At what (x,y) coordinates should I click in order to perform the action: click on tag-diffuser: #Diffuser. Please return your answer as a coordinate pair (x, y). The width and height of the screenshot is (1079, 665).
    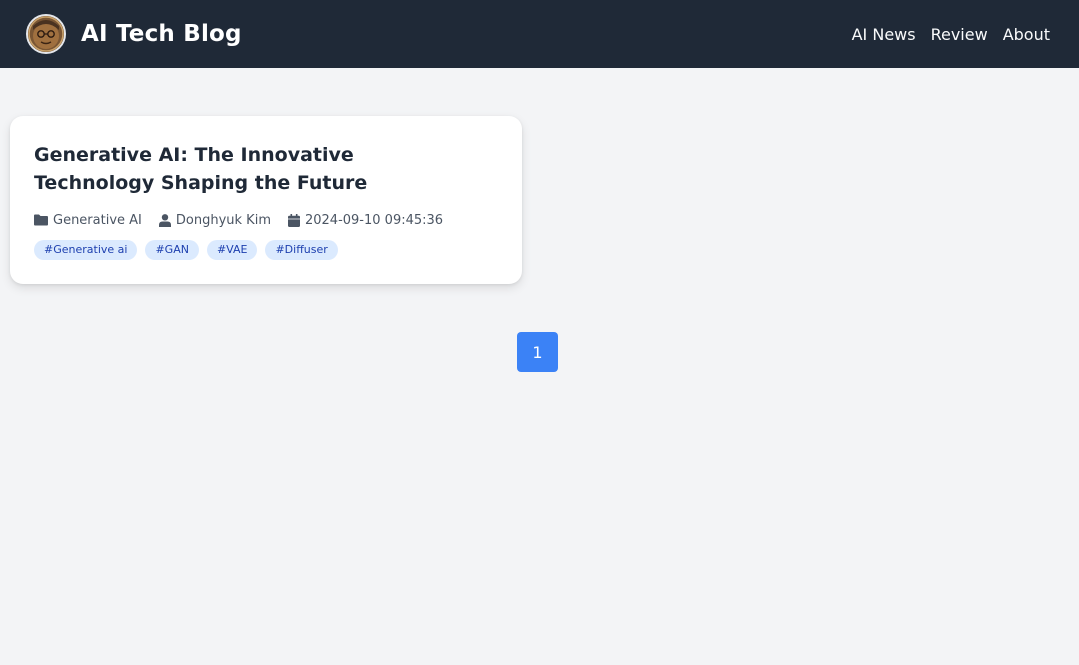
    Looking at the image, I should click on (301, 250).